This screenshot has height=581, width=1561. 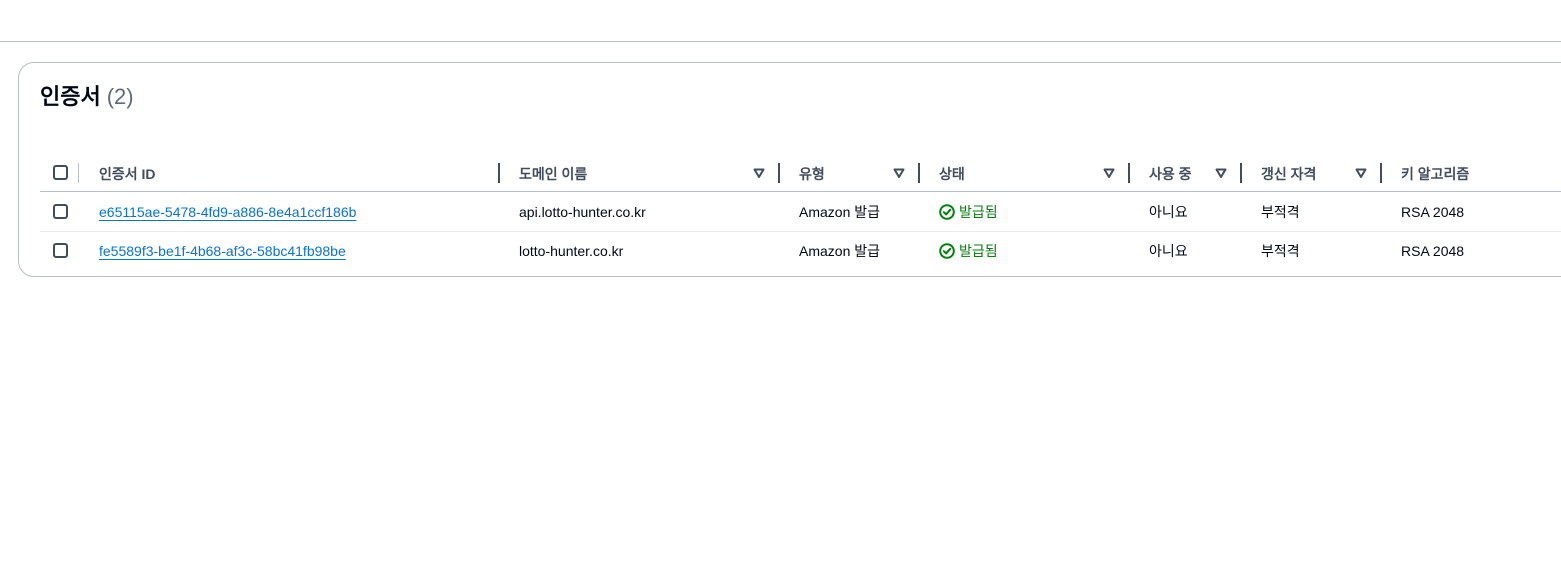 I want to click on top-divider, so click(x=780, y=41).